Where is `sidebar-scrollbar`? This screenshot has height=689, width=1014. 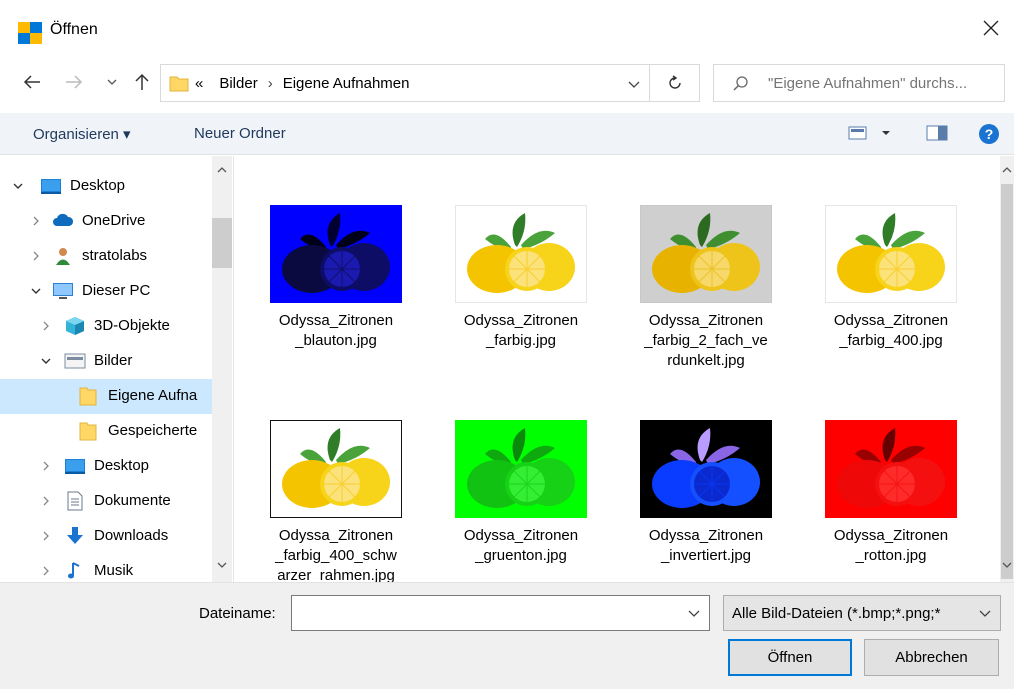 sidebar-scrollbar is located at coordinates (222, 369).